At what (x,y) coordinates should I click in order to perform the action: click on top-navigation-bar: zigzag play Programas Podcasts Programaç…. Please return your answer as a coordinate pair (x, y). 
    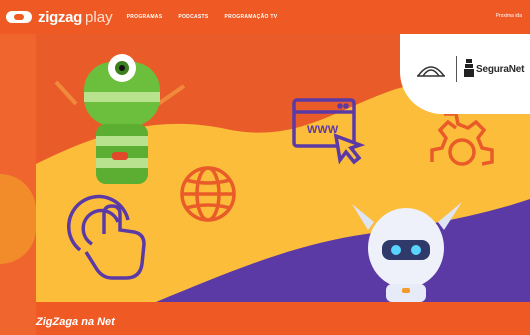
    Looking at the image, I should click on (265, 17).